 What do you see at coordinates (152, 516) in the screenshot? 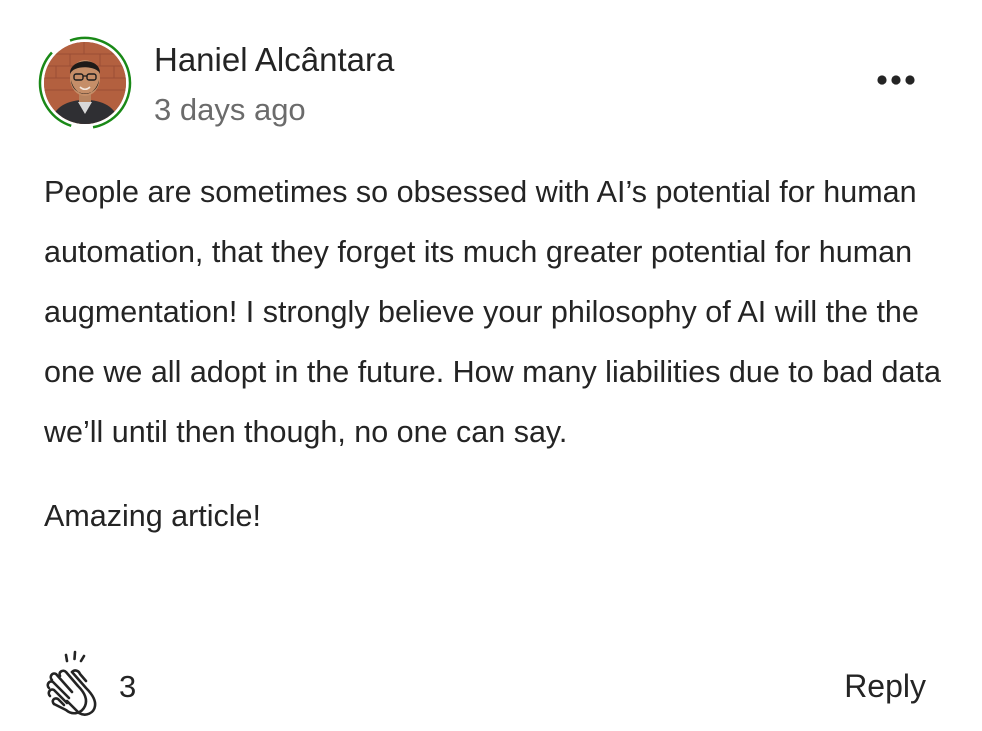
I see `comment-paragraph: Amazing article!` at bounding box center [152, 516].